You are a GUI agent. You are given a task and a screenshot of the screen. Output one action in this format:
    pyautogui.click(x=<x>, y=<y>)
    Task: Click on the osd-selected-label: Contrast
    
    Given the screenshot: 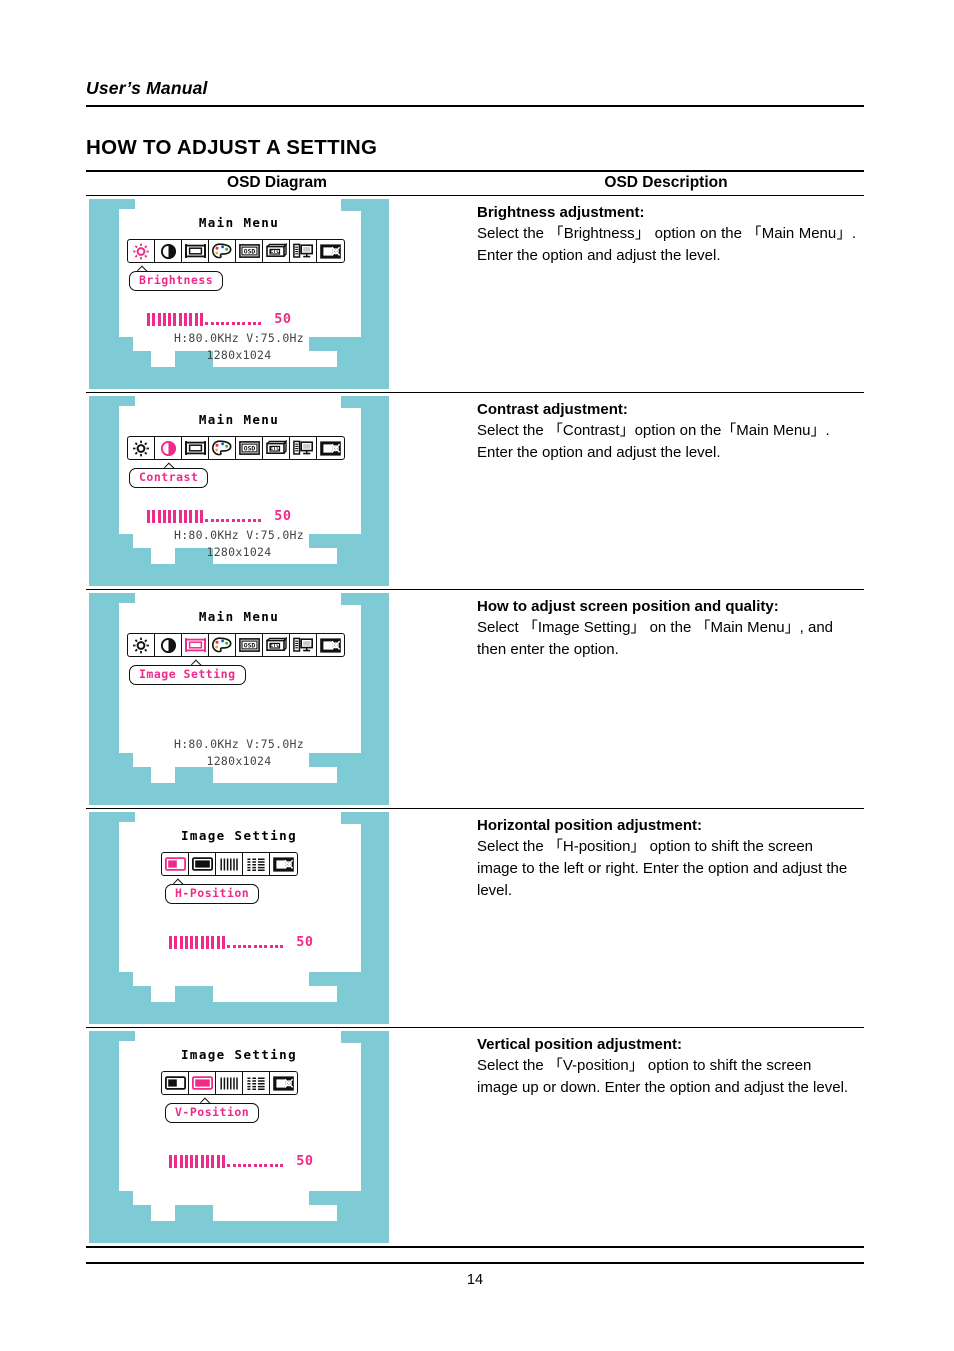 What is the action you would take?
    pyautogui.click(x=169, y=478)
    